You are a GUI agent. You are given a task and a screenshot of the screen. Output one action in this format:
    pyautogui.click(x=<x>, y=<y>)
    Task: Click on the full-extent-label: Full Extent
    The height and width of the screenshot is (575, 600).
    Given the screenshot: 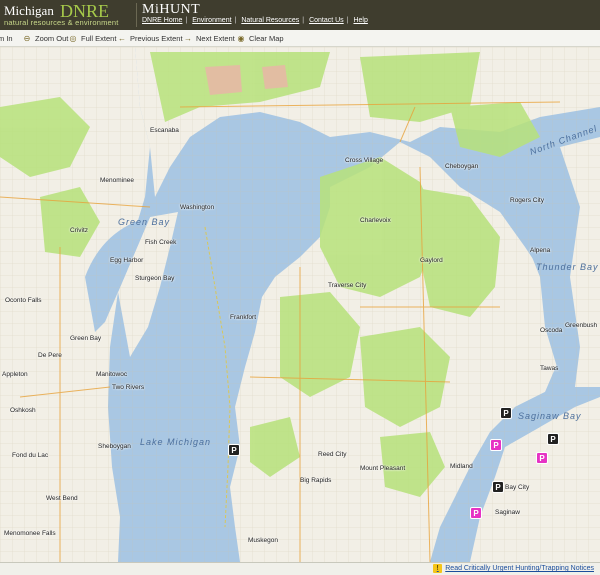 What is the action you would take?
    pyautogui.click(x=99, y=38)
    